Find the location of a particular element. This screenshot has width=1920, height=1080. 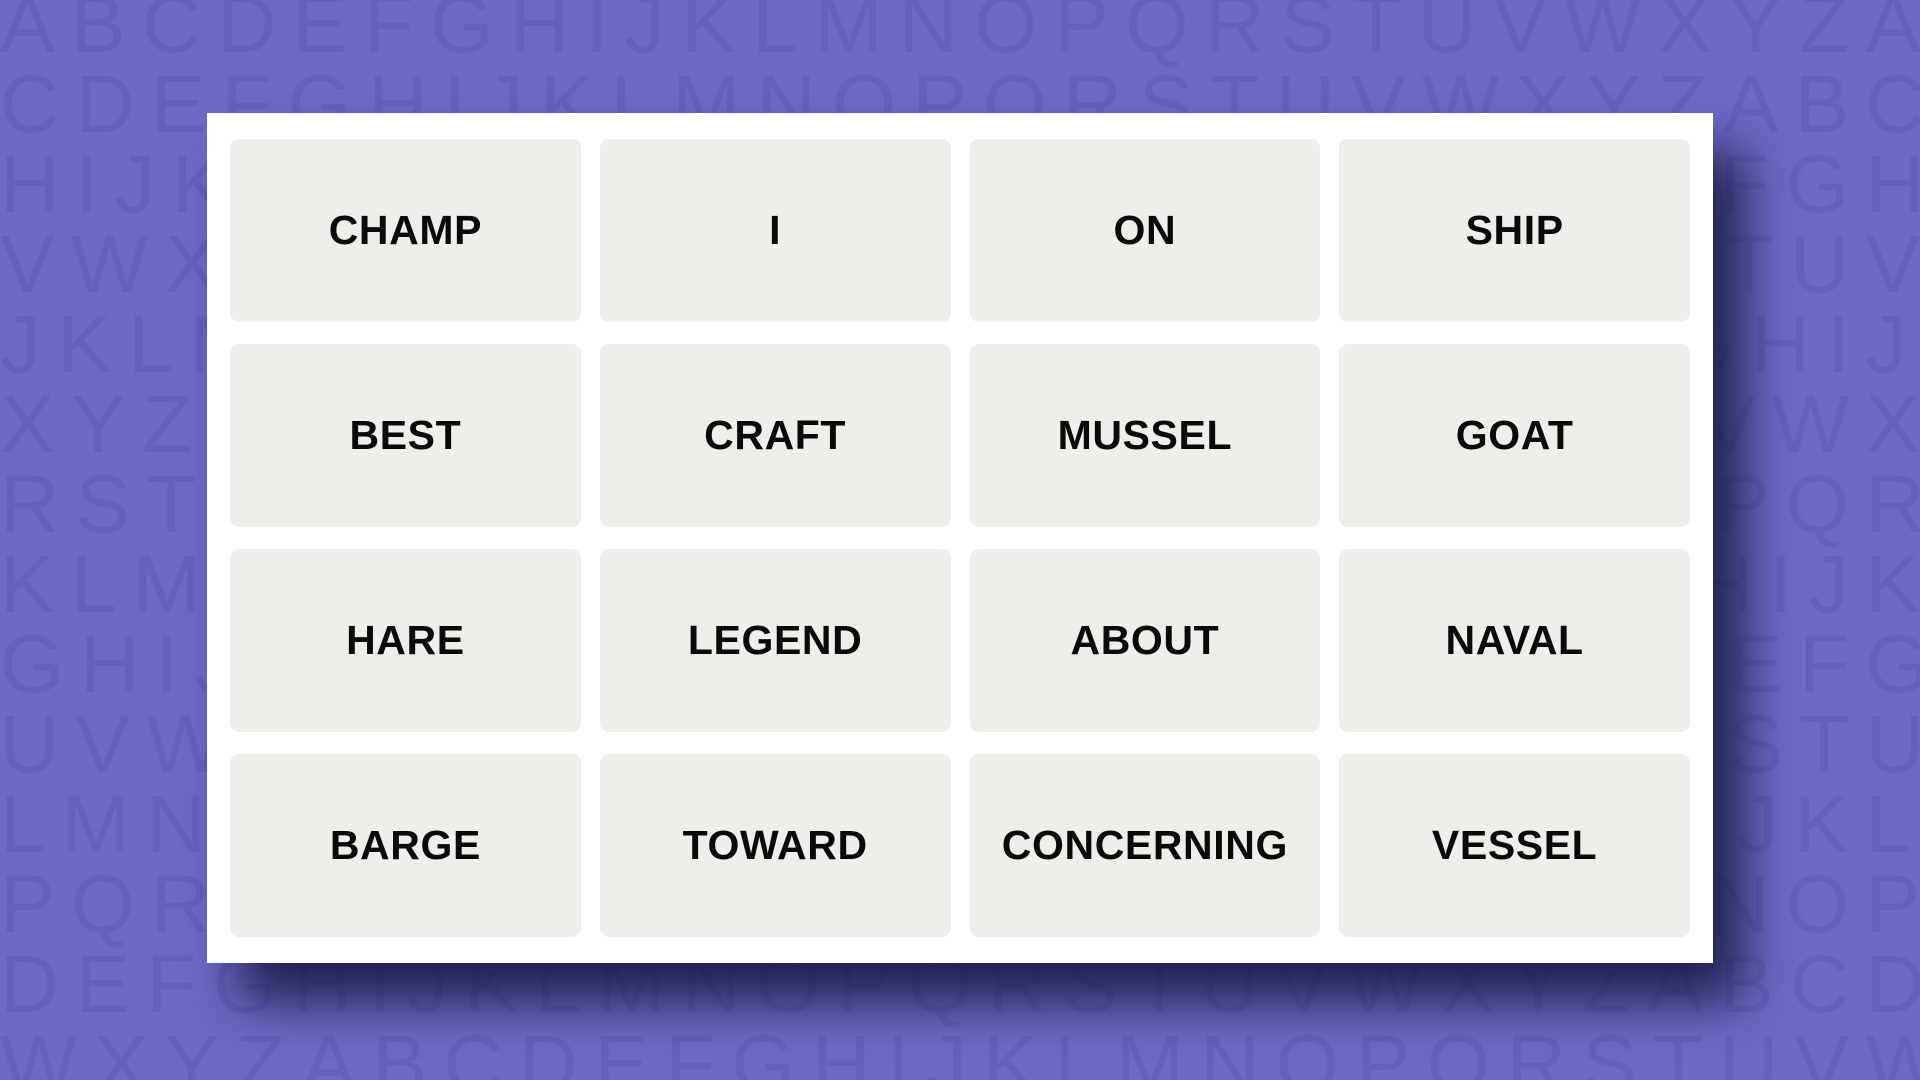

word-tile: CHAMP is located at coordinates (405, 230).